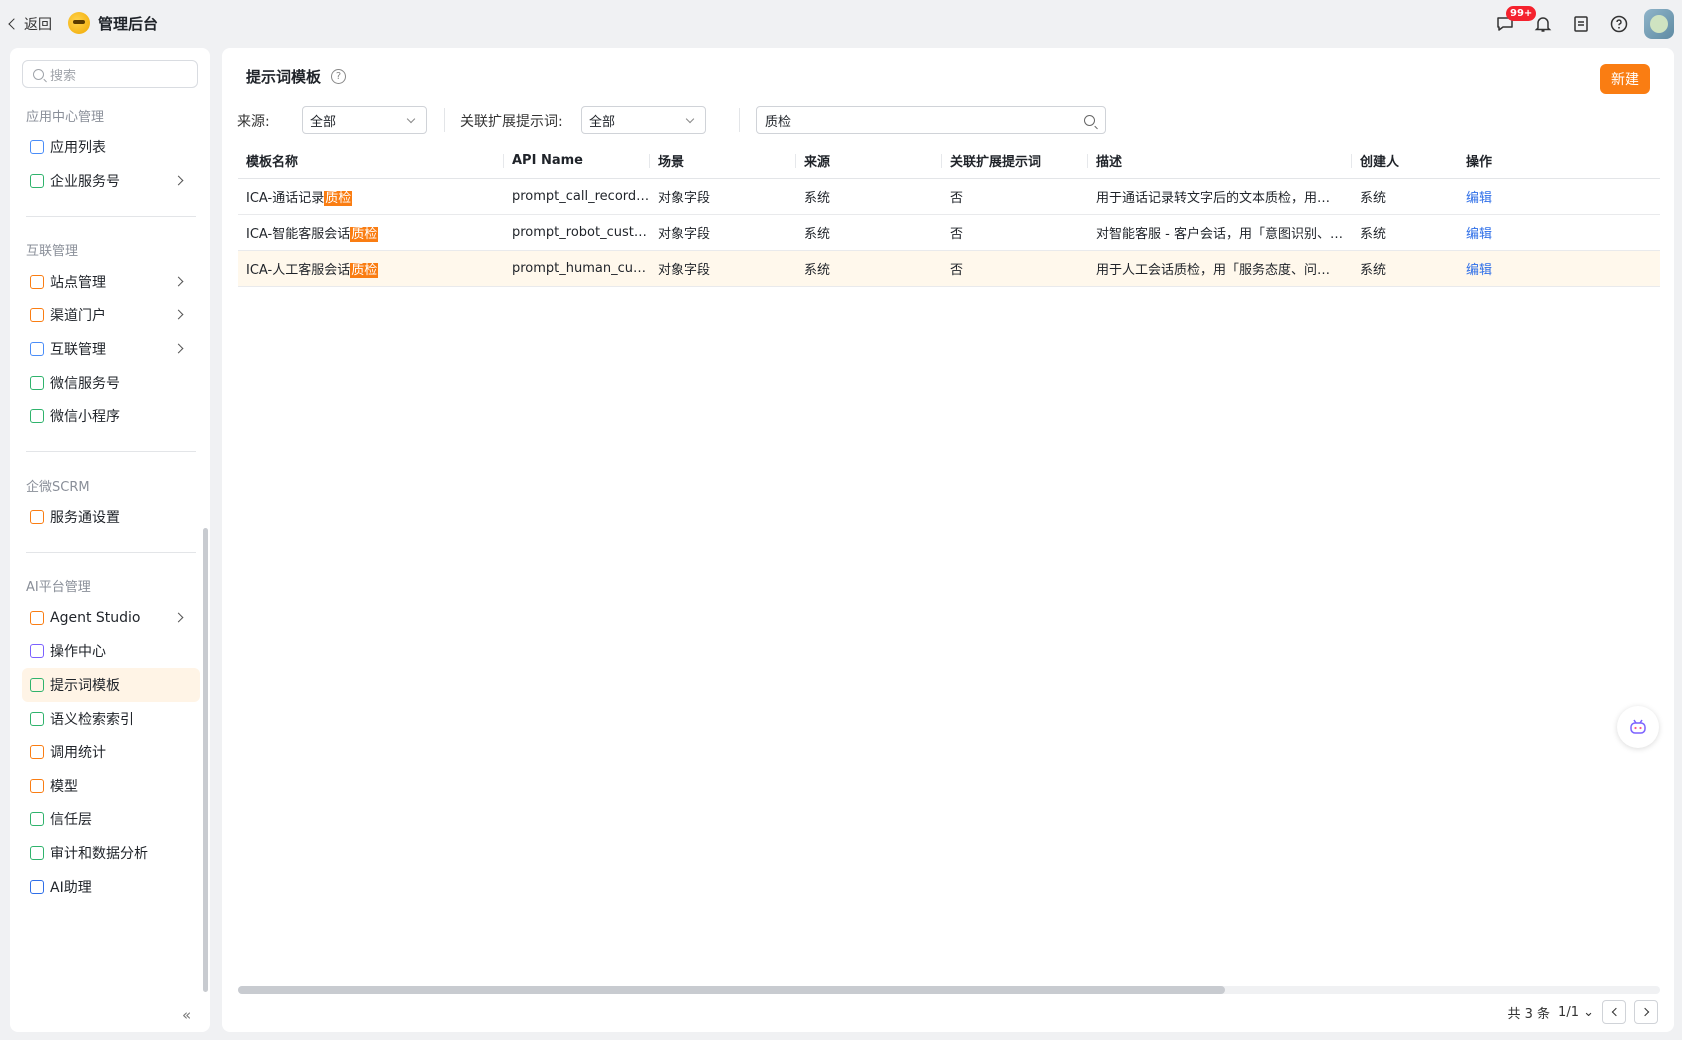 The height and width of the screenshot is (1040, 1682). I want to click on cell-related: 否, so click(1015, 196).